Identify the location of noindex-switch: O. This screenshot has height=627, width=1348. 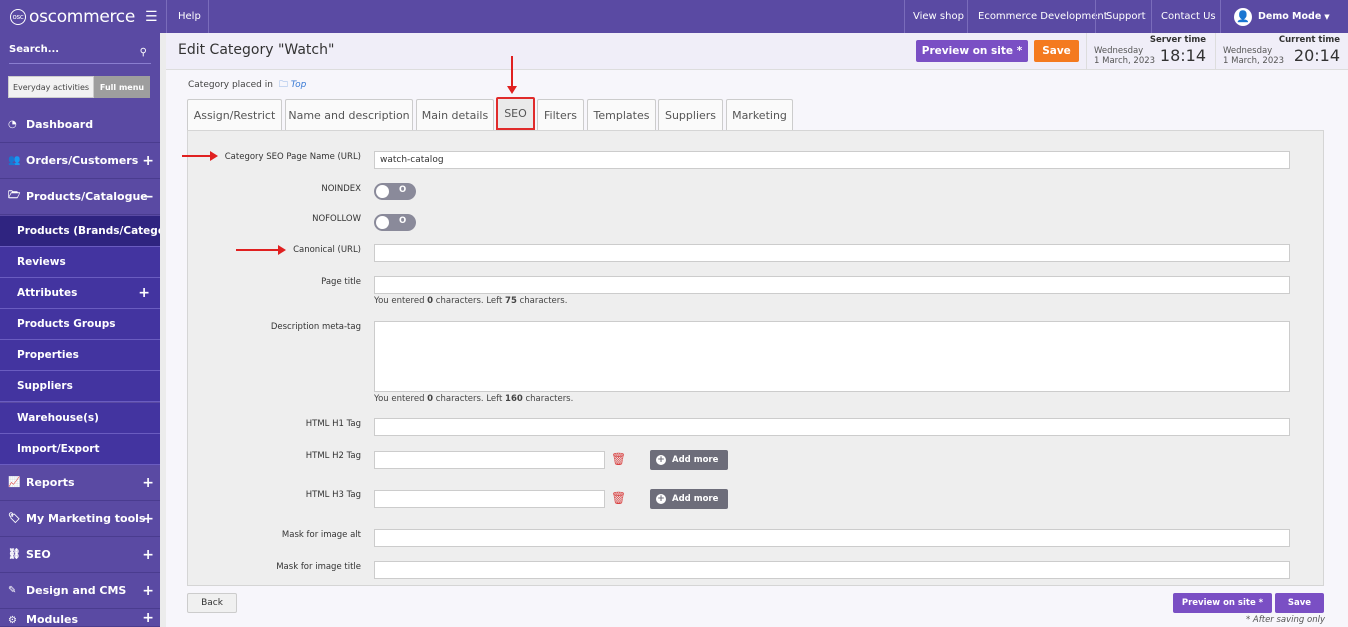
(395, 191).